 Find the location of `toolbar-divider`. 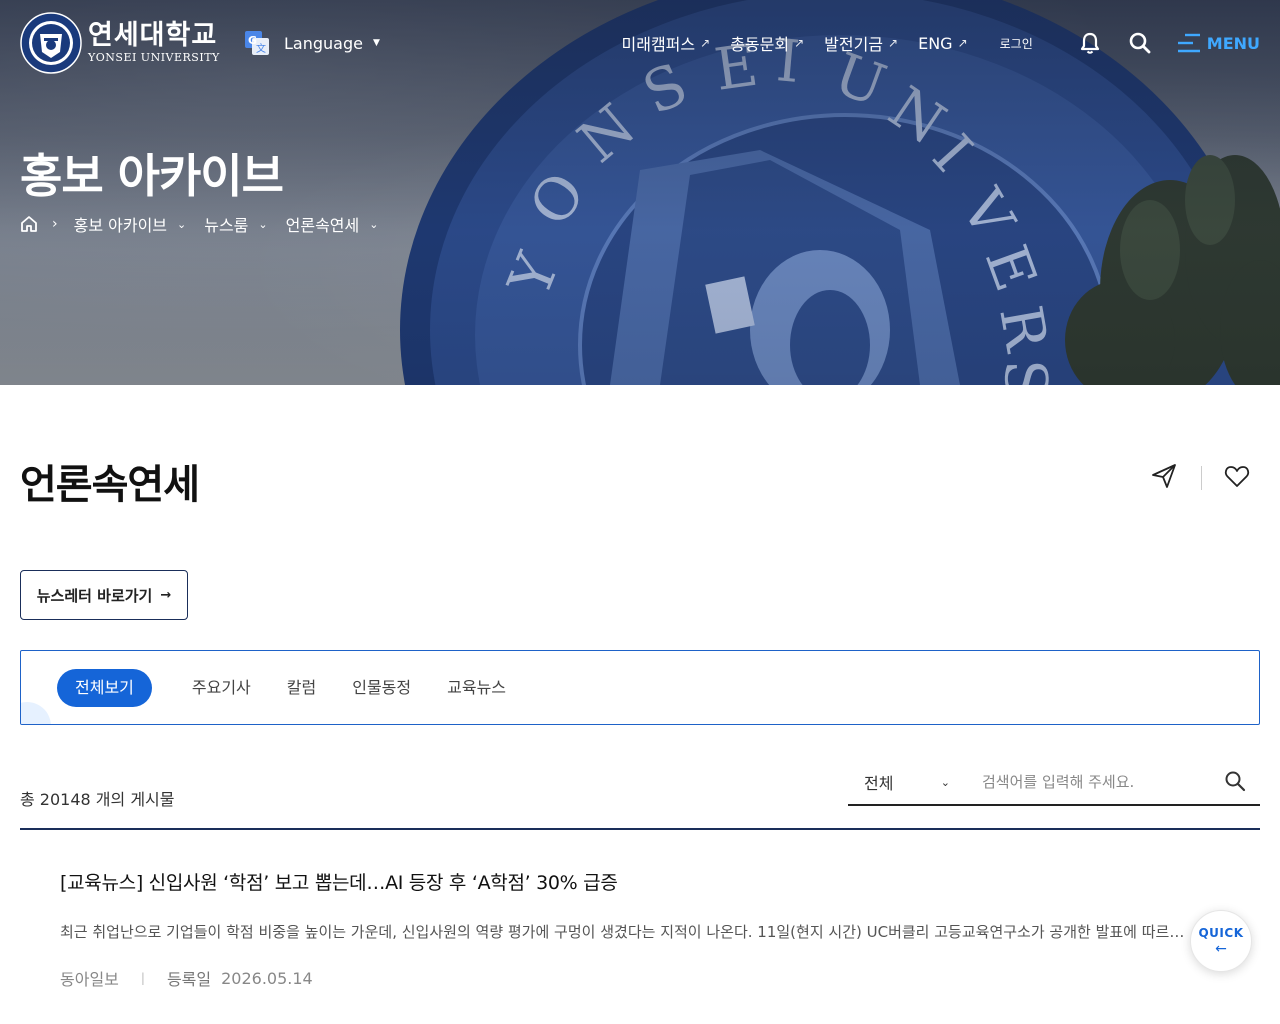

toolbar-divider is located at coordinates (1201, 478).